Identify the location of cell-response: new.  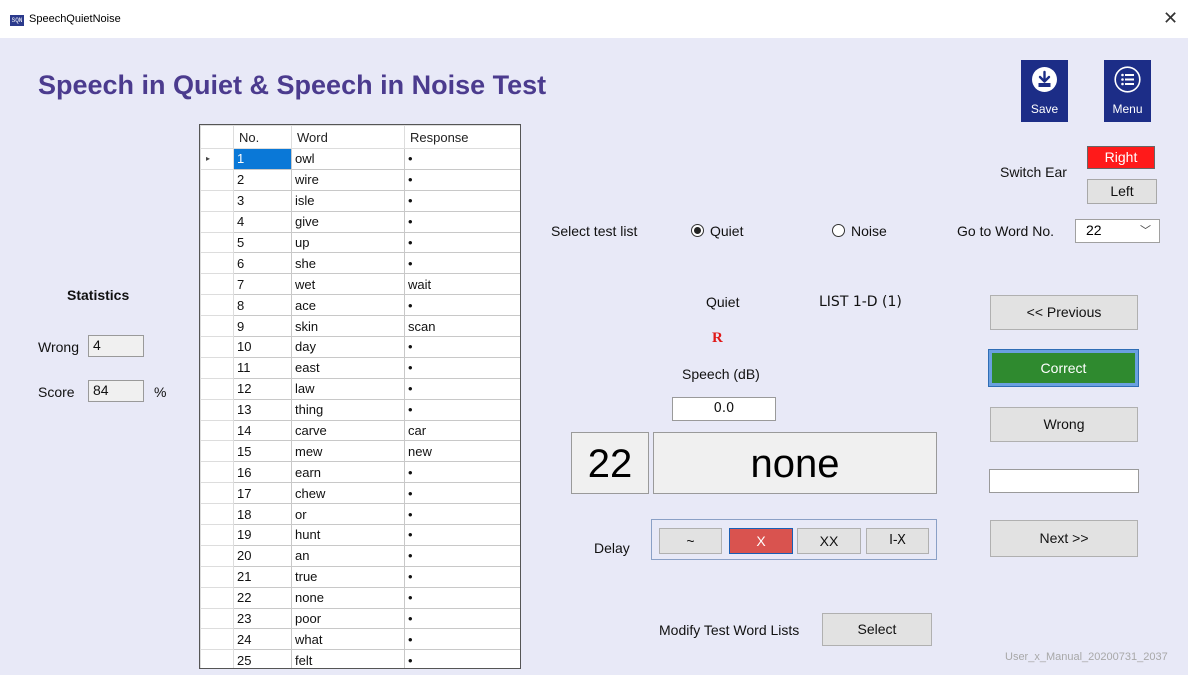
(462, 451).